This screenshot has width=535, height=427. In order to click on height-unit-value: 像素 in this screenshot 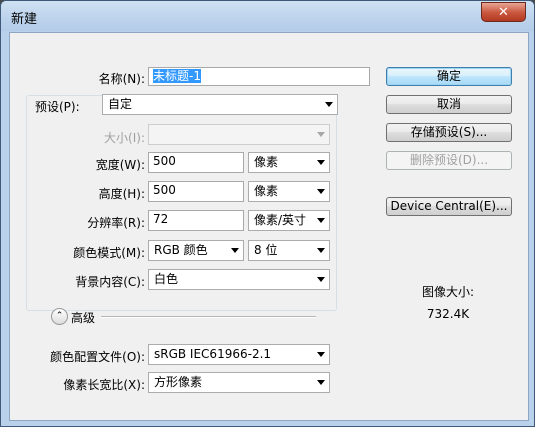, I will do `click(266, 191)`.